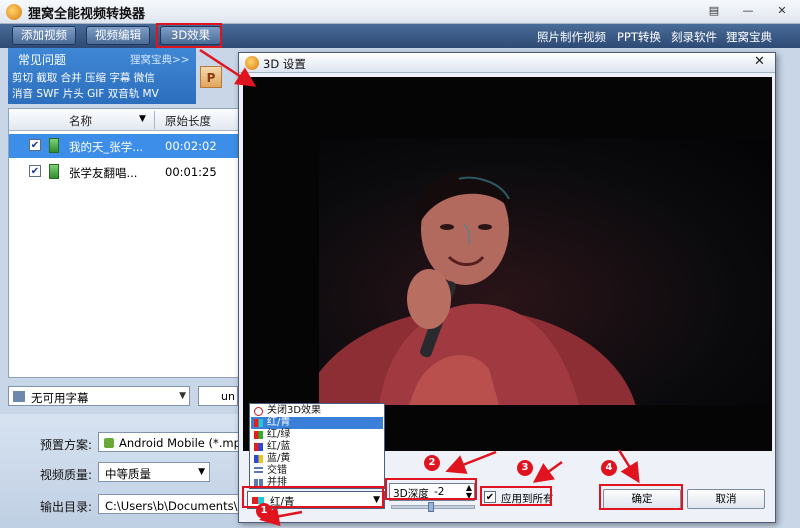 The height and width of the screenshot is (528, 800). I want to click on effect-option-label: 关闭3D效果, so click(294, 410).